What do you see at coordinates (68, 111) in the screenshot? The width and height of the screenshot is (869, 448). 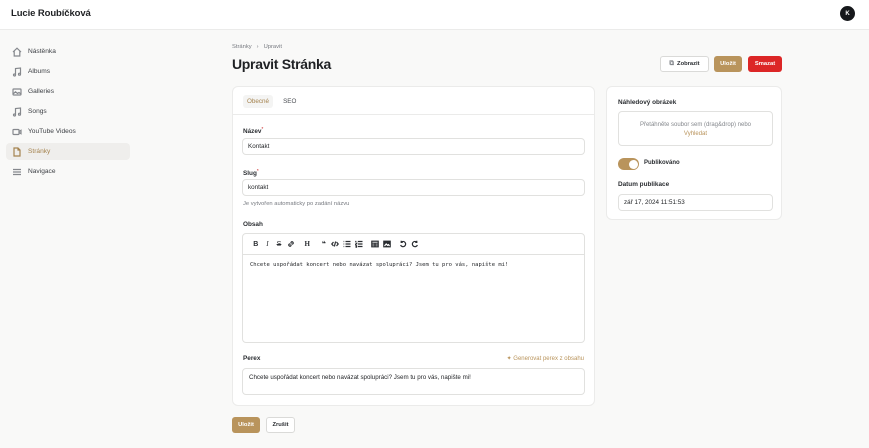 I see `sidebar-item-songs: Songs` at bounding box center [68, 111].